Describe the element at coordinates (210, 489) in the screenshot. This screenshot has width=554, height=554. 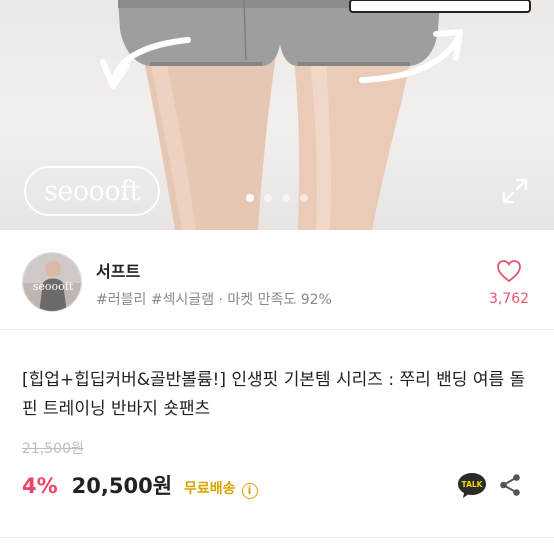
I see `free-shipping-label: 무료배송` at that location.